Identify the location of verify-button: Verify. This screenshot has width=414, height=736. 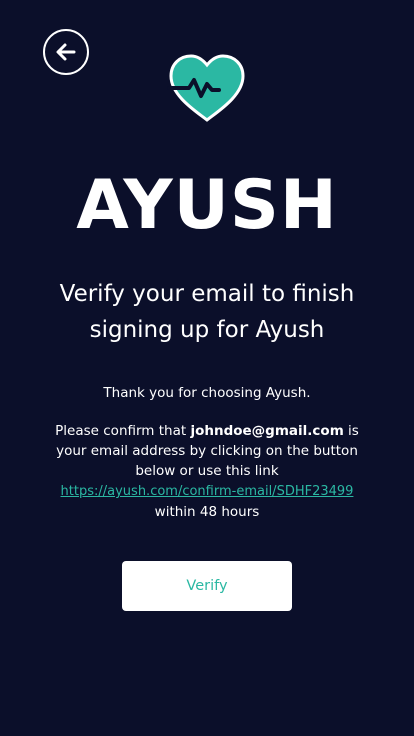
(207, 586).